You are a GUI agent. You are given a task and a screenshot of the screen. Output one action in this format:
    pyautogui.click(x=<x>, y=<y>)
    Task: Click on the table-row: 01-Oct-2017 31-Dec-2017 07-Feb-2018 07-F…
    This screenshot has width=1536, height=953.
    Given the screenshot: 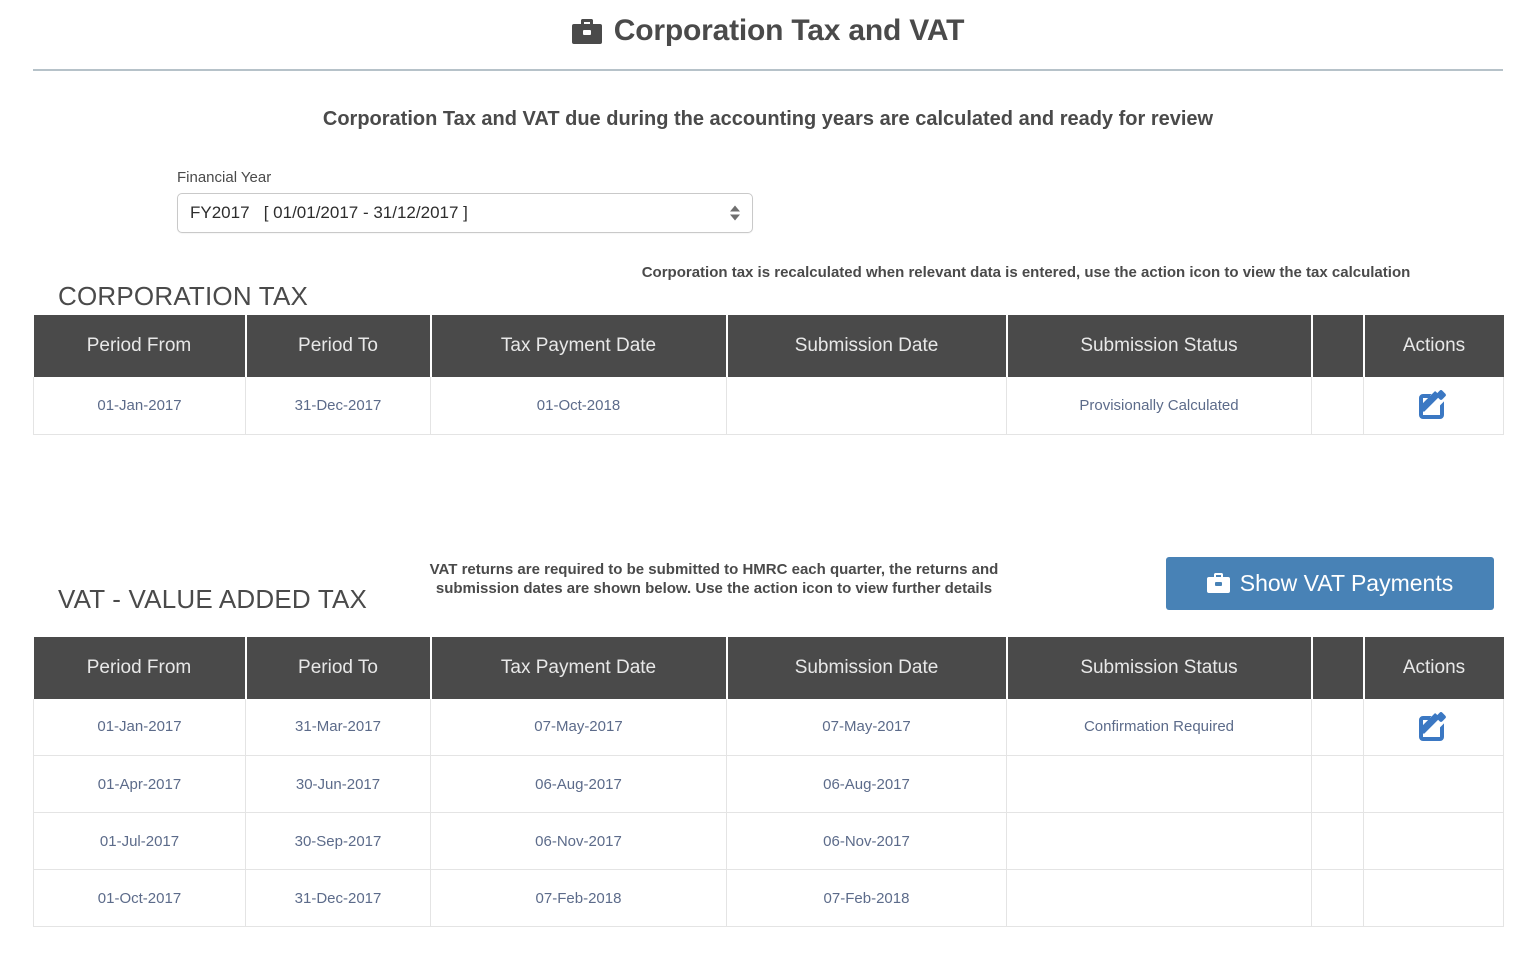 What is the action you would take?
    pyautogui.click(x=768, y=898)
    